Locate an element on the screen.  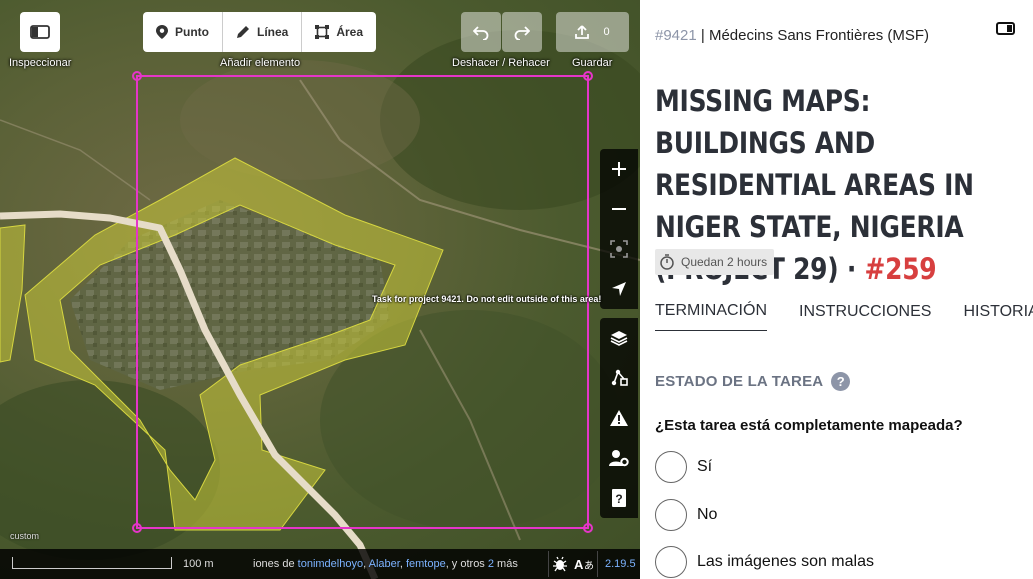
attribution-suffix: más is located at coordinates (506, 564).